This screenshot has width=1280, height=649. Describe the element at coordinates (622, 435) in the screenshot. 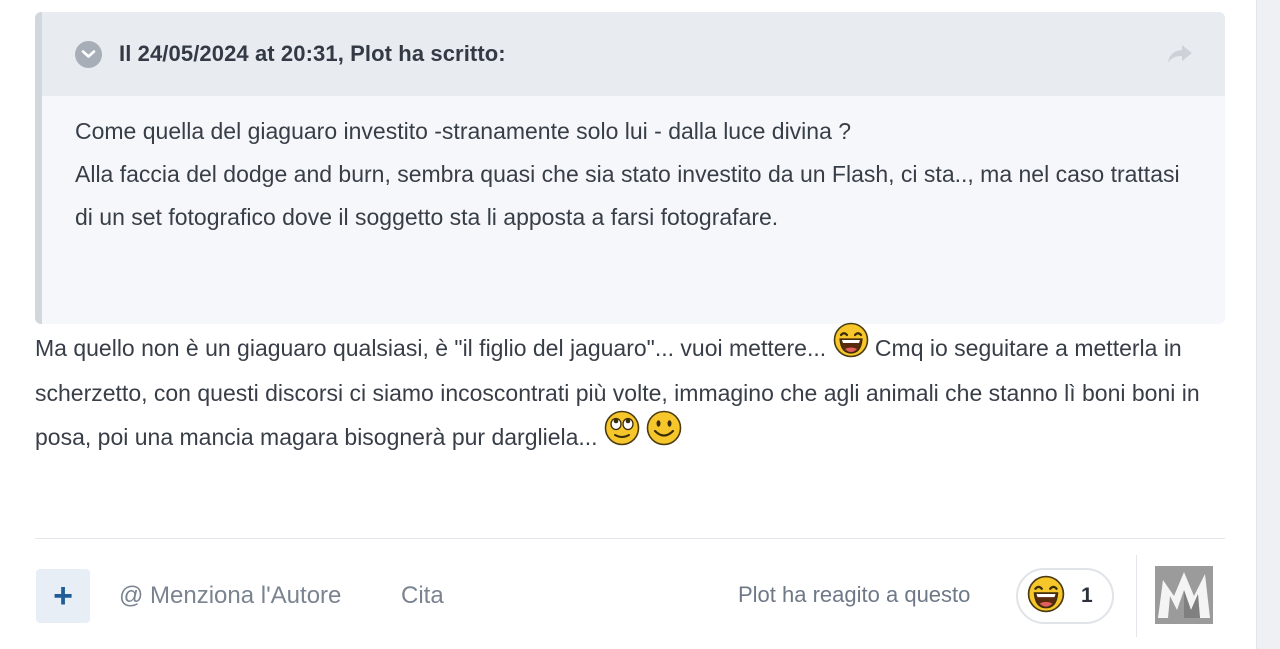

I see `rolling-eyes-face-icon` at that location.